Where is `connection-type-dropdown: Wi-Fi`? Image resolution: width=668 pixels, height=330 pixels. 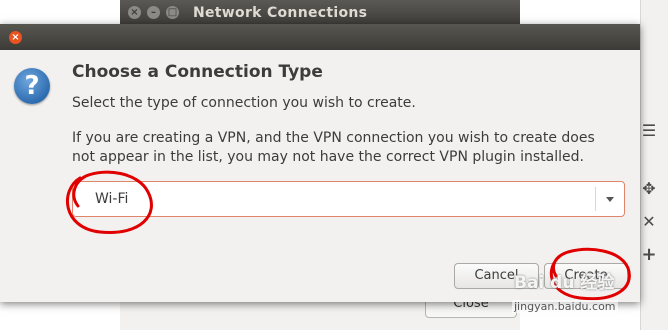
connection-type-dropdown: Wi-Fi is located at coordinates (348, 199).